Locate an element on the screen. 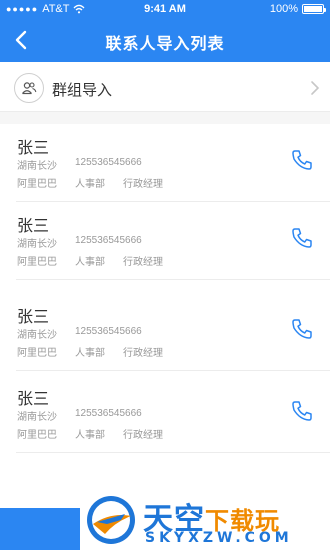  status-right: 100% is located at coordinates (297, 9).